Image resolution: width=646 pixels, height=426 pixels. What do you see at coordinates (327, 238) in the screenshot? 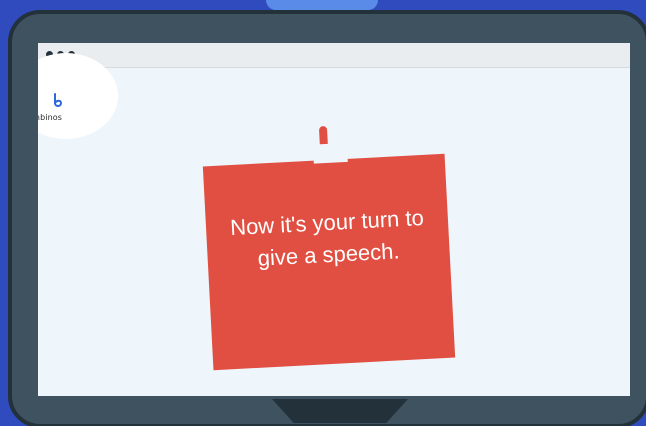
I see `speech-prompt-text: Now it's your turn to give a speech.` at bounding box center [327, 238].